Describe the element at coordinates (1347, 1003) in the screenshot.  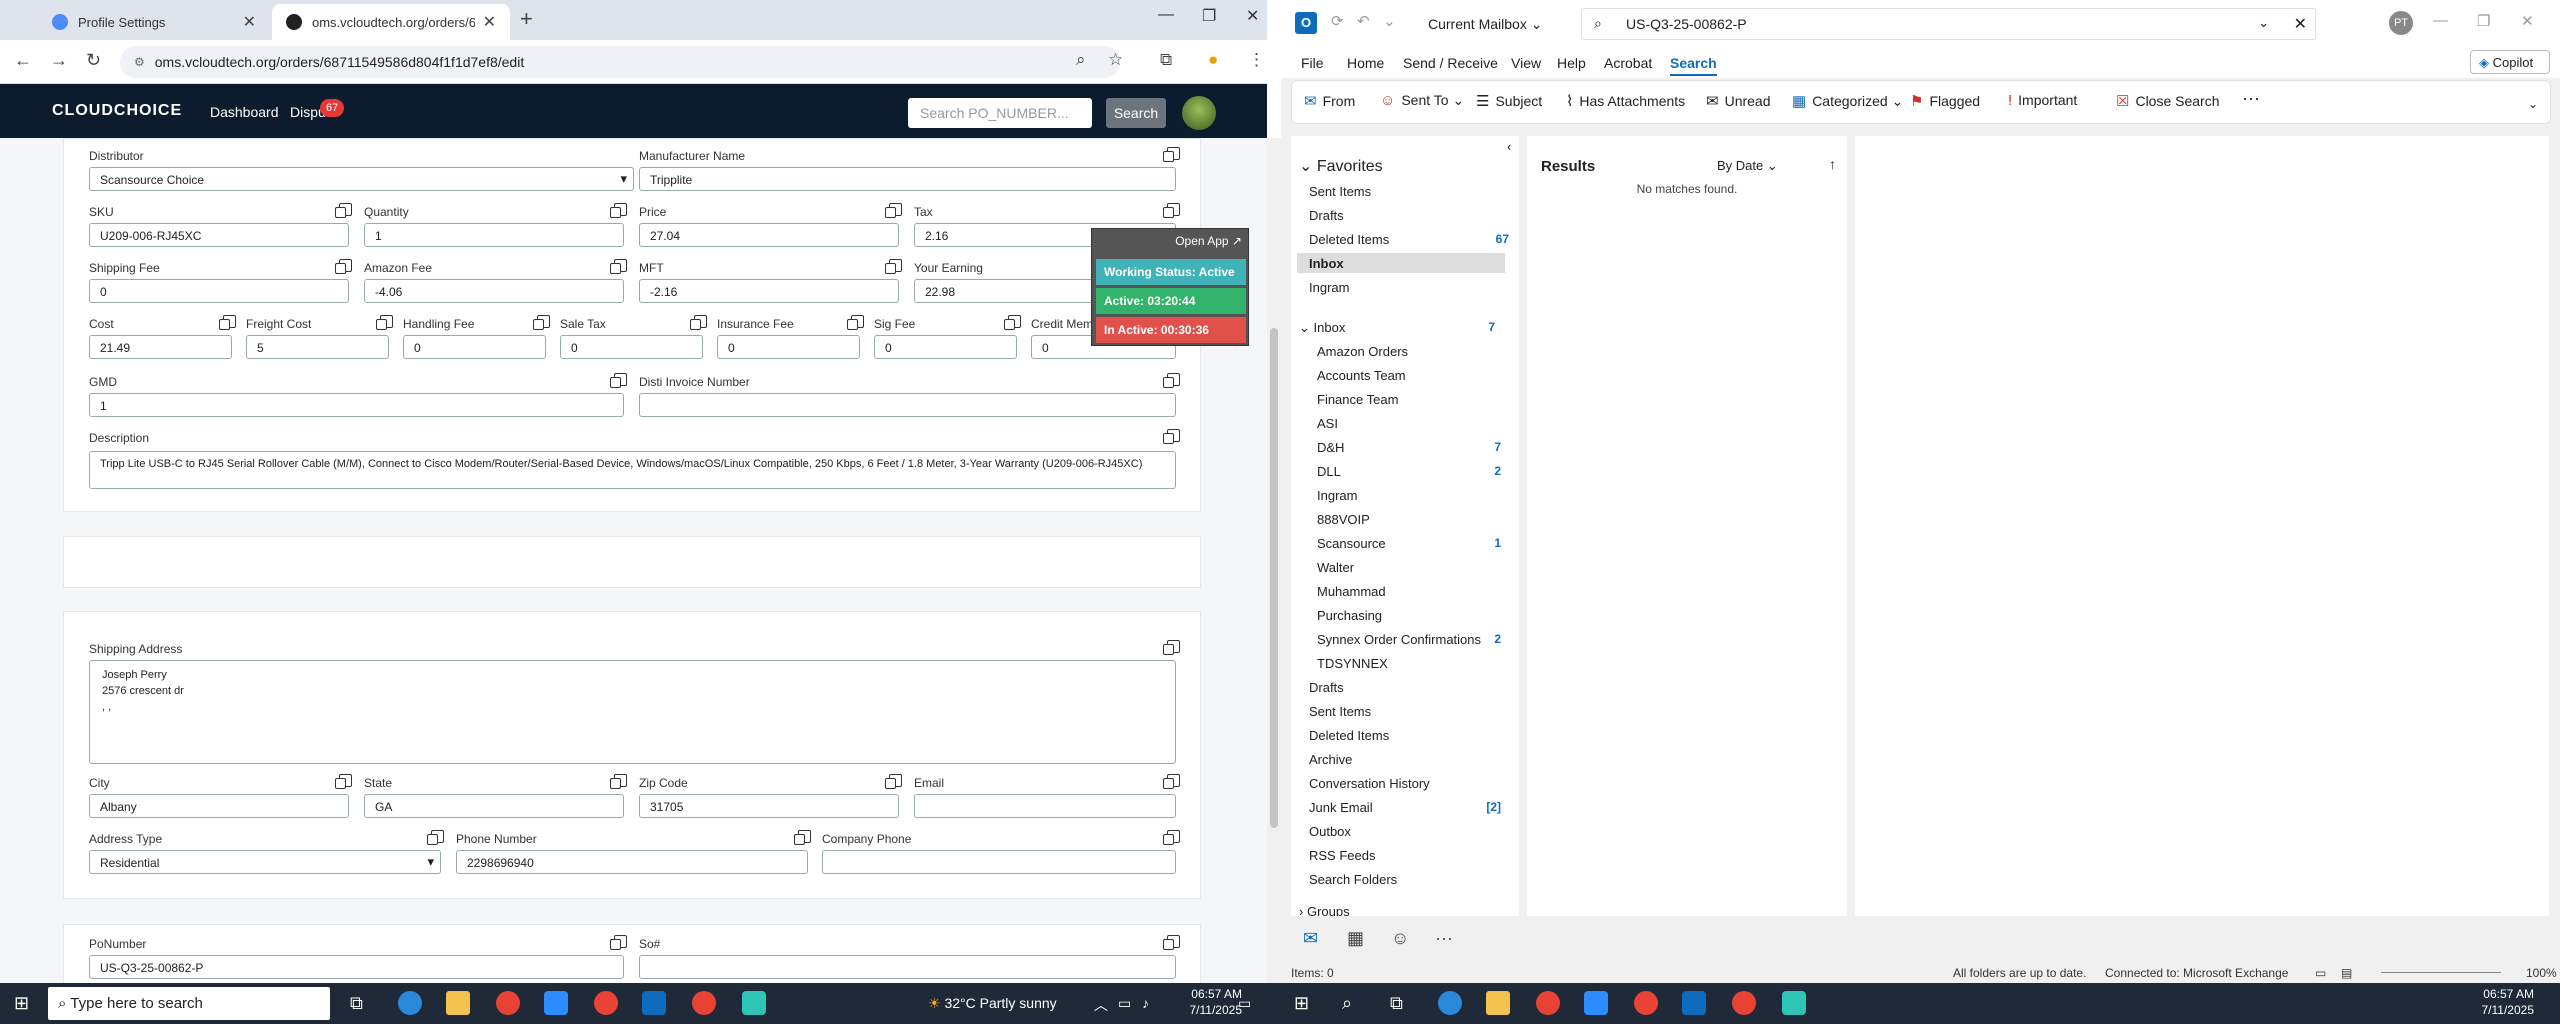
I see `search-icon-2: ⌕` at that location.